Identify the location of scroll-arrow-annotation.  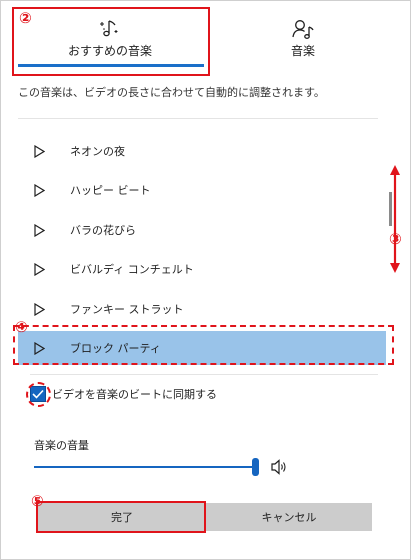
(395, 219).